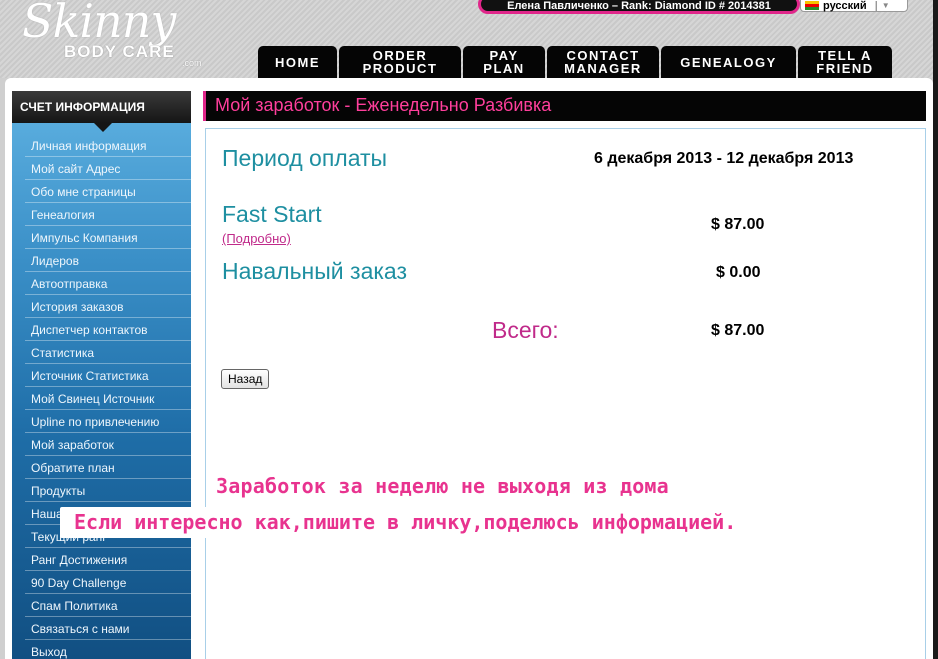 The image size is (938, 659). What do you see at coordinates (108, 375) in the screenshot?
I see `sidebar-item-source-statistics: Источник Статистика` at bounding box center [108, 375].